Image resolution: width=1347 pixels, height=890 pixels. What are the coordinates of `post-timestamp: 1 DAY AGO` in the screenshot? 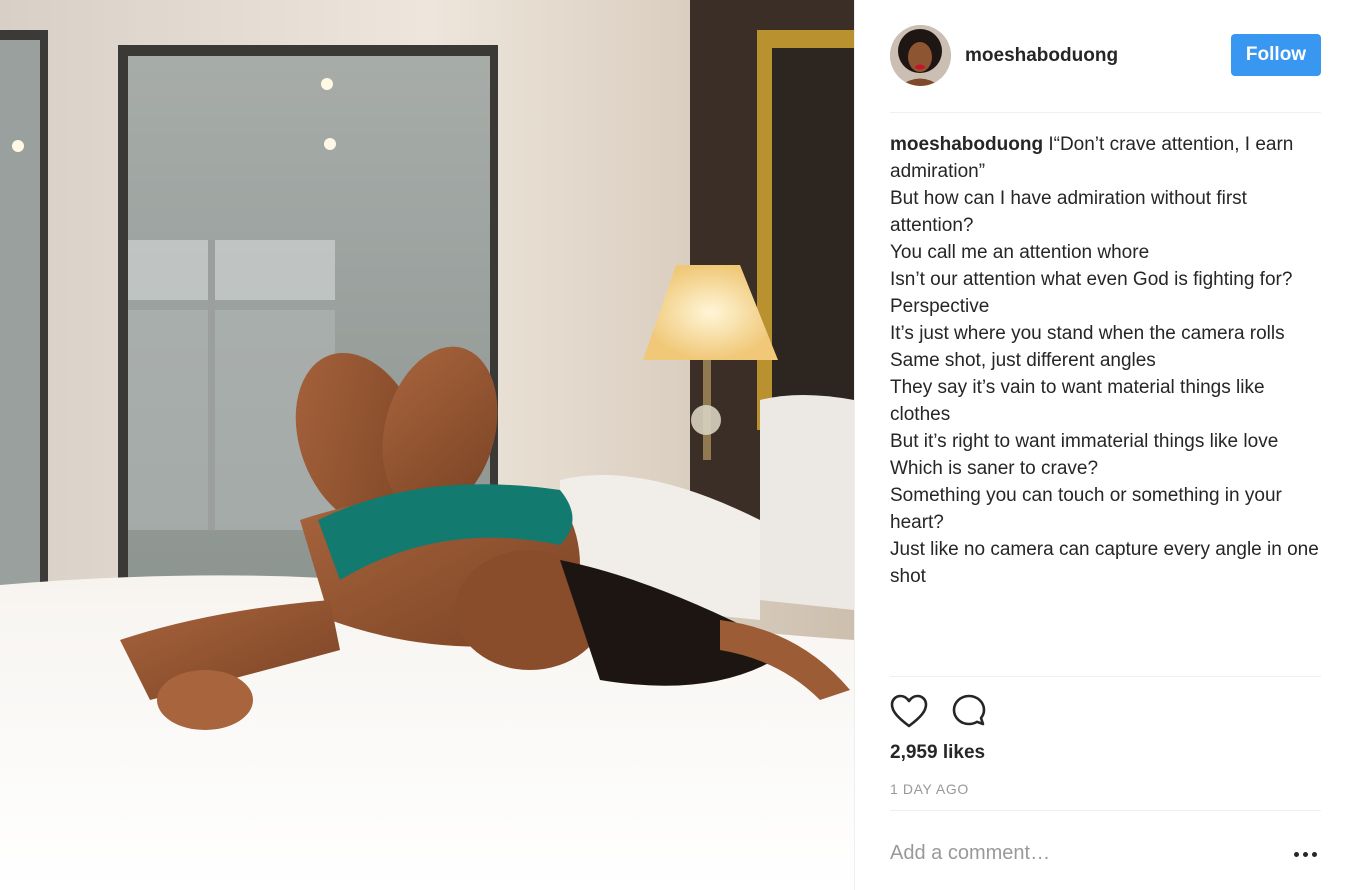 It's located at (929, 789).